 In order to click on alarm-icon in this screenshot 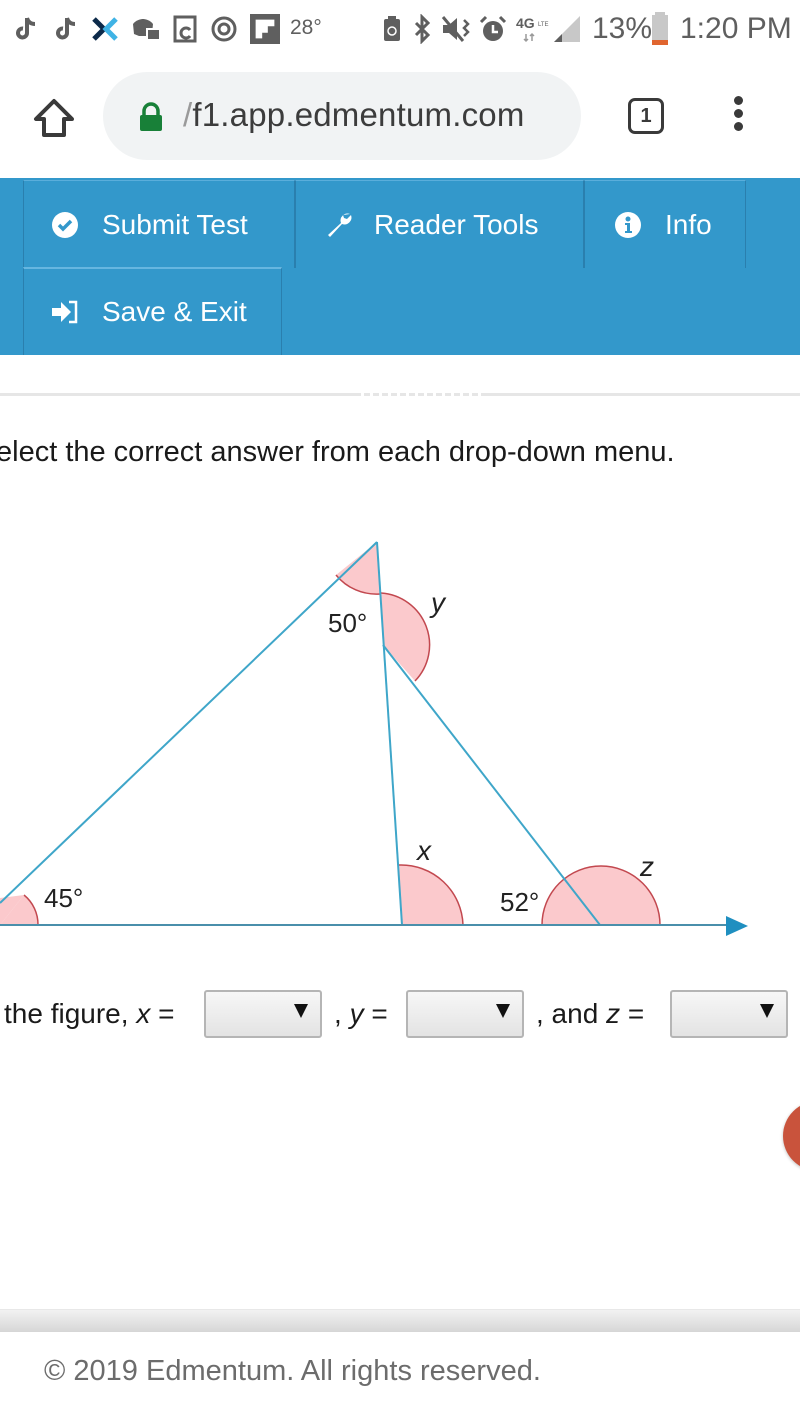, I will do `click(493, 28)`.